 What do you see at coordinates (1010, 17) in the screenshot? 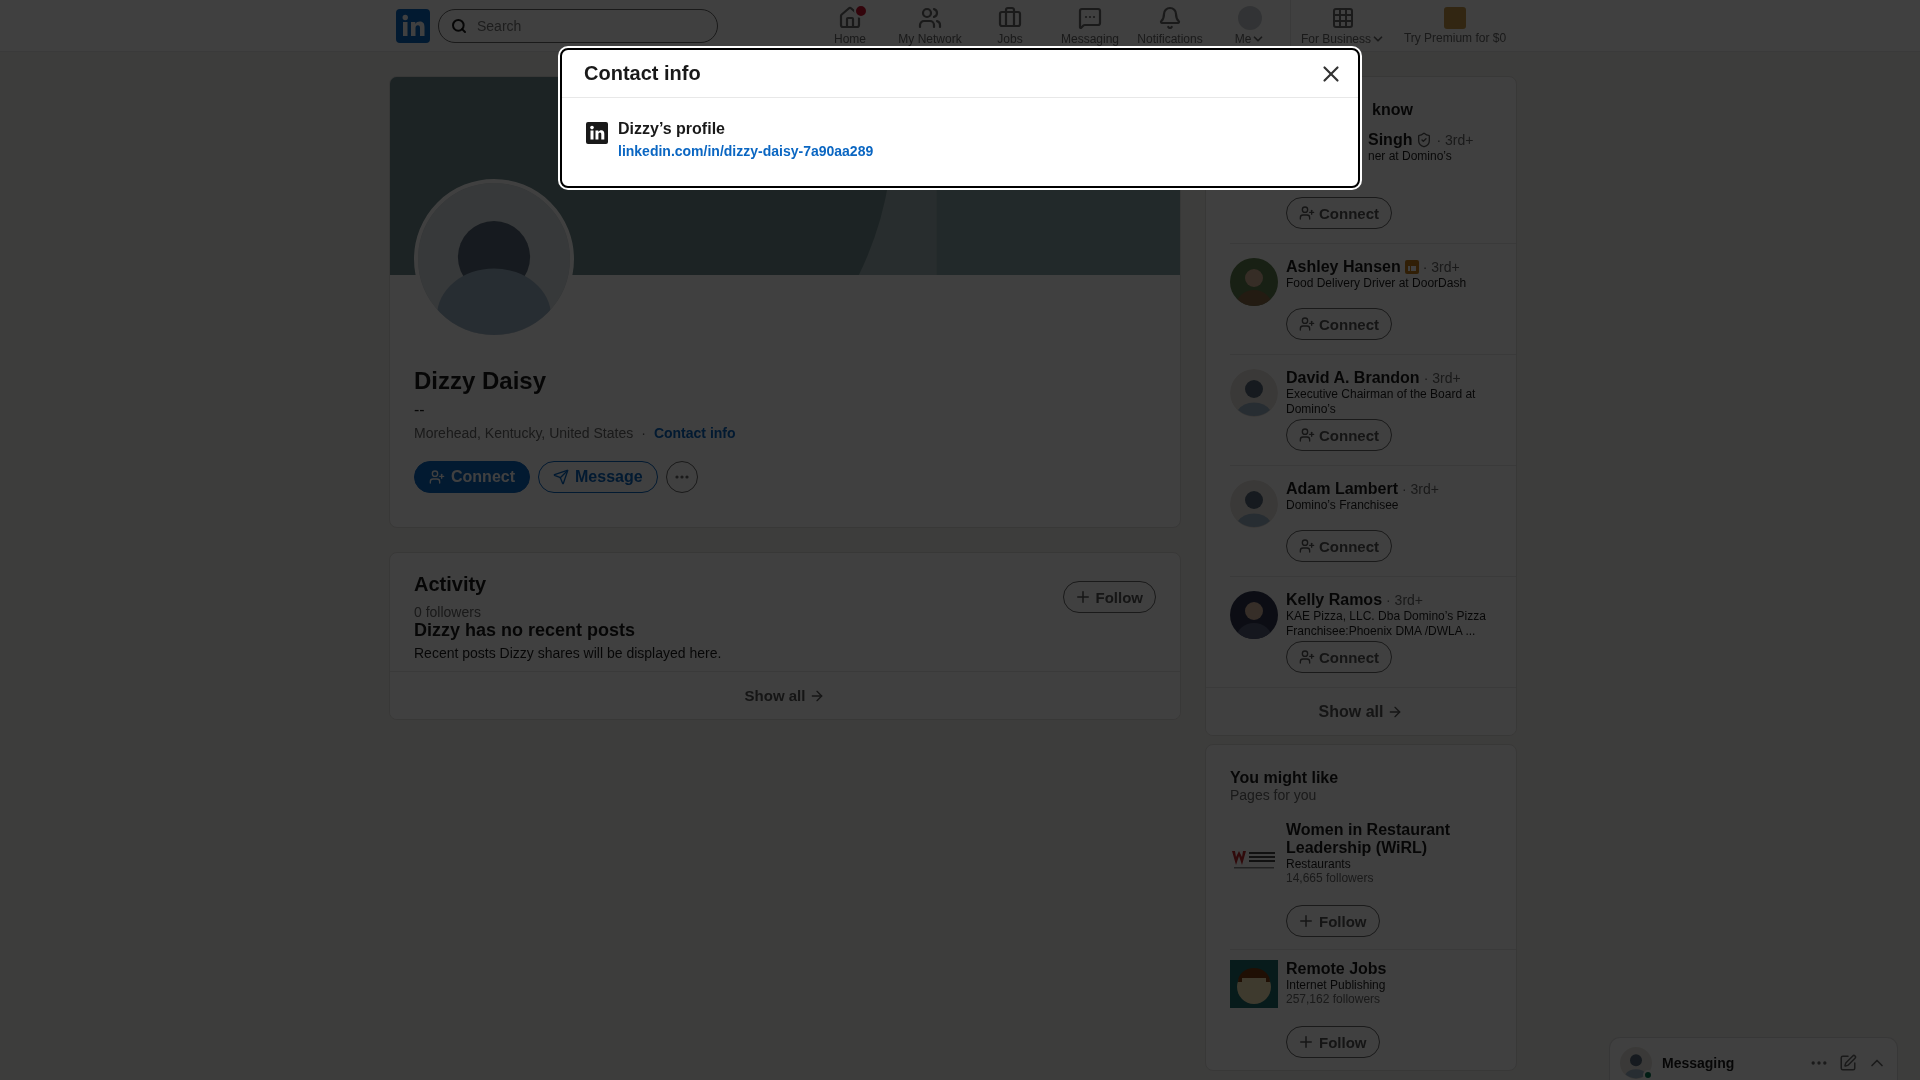
I see `briefcase-icon` at bounding box center [1010, 17].